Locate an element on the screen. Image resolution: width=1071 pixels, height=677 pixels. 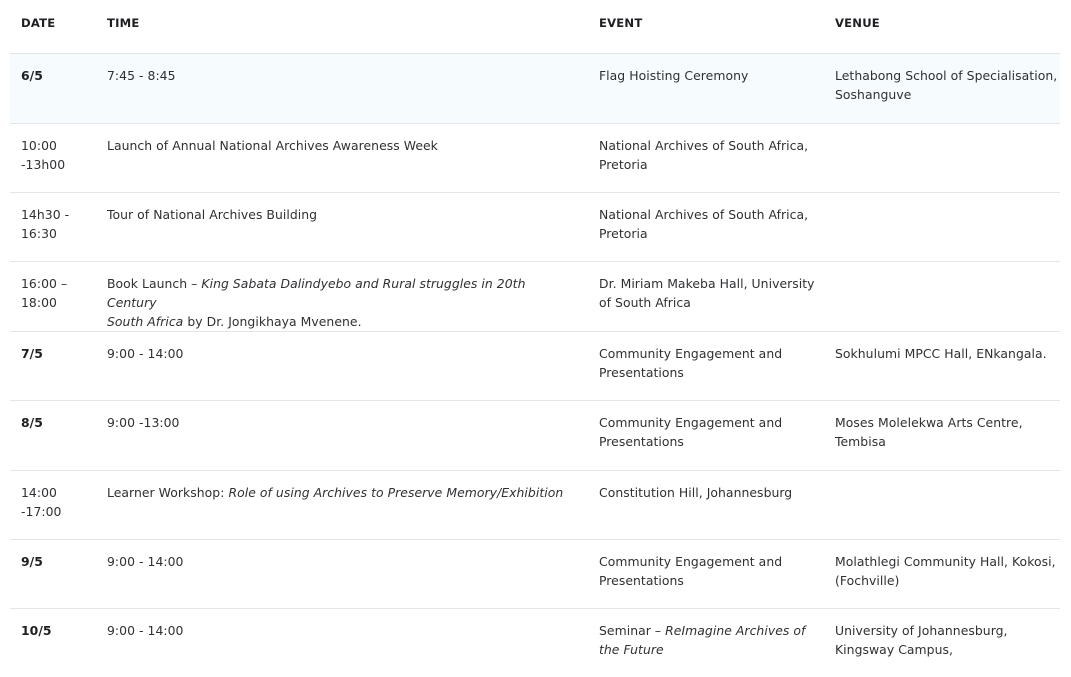
date-cell: 9/5 is located at coordinates (32, 561).